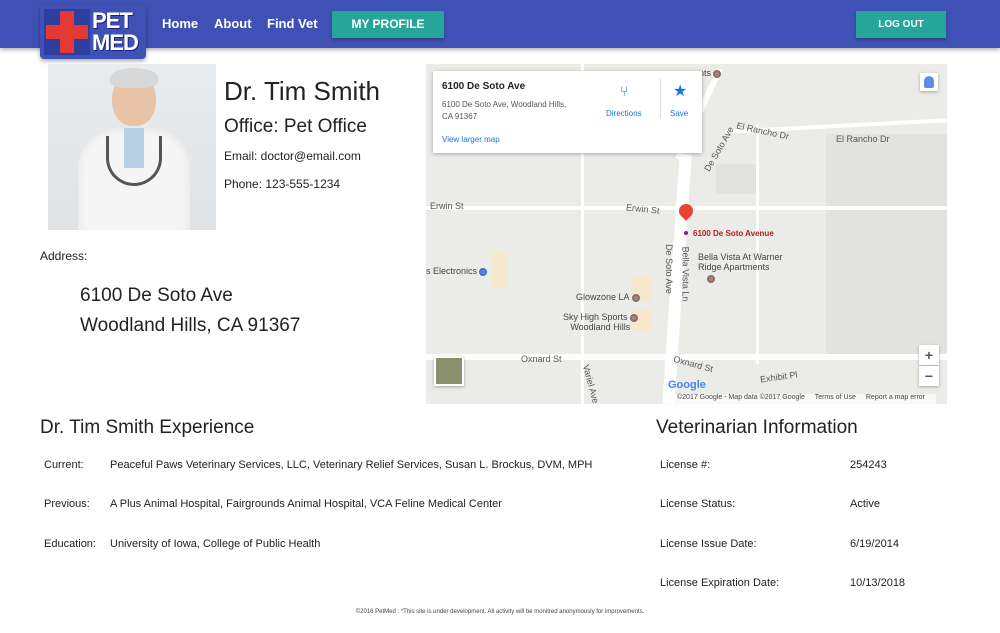 Image resolution: width=1000 pixels, height=633 pixels. Describe the element at coordinates (685, 274) in the screenshot. I see `street-label: Bella Vista Ln` at that location.